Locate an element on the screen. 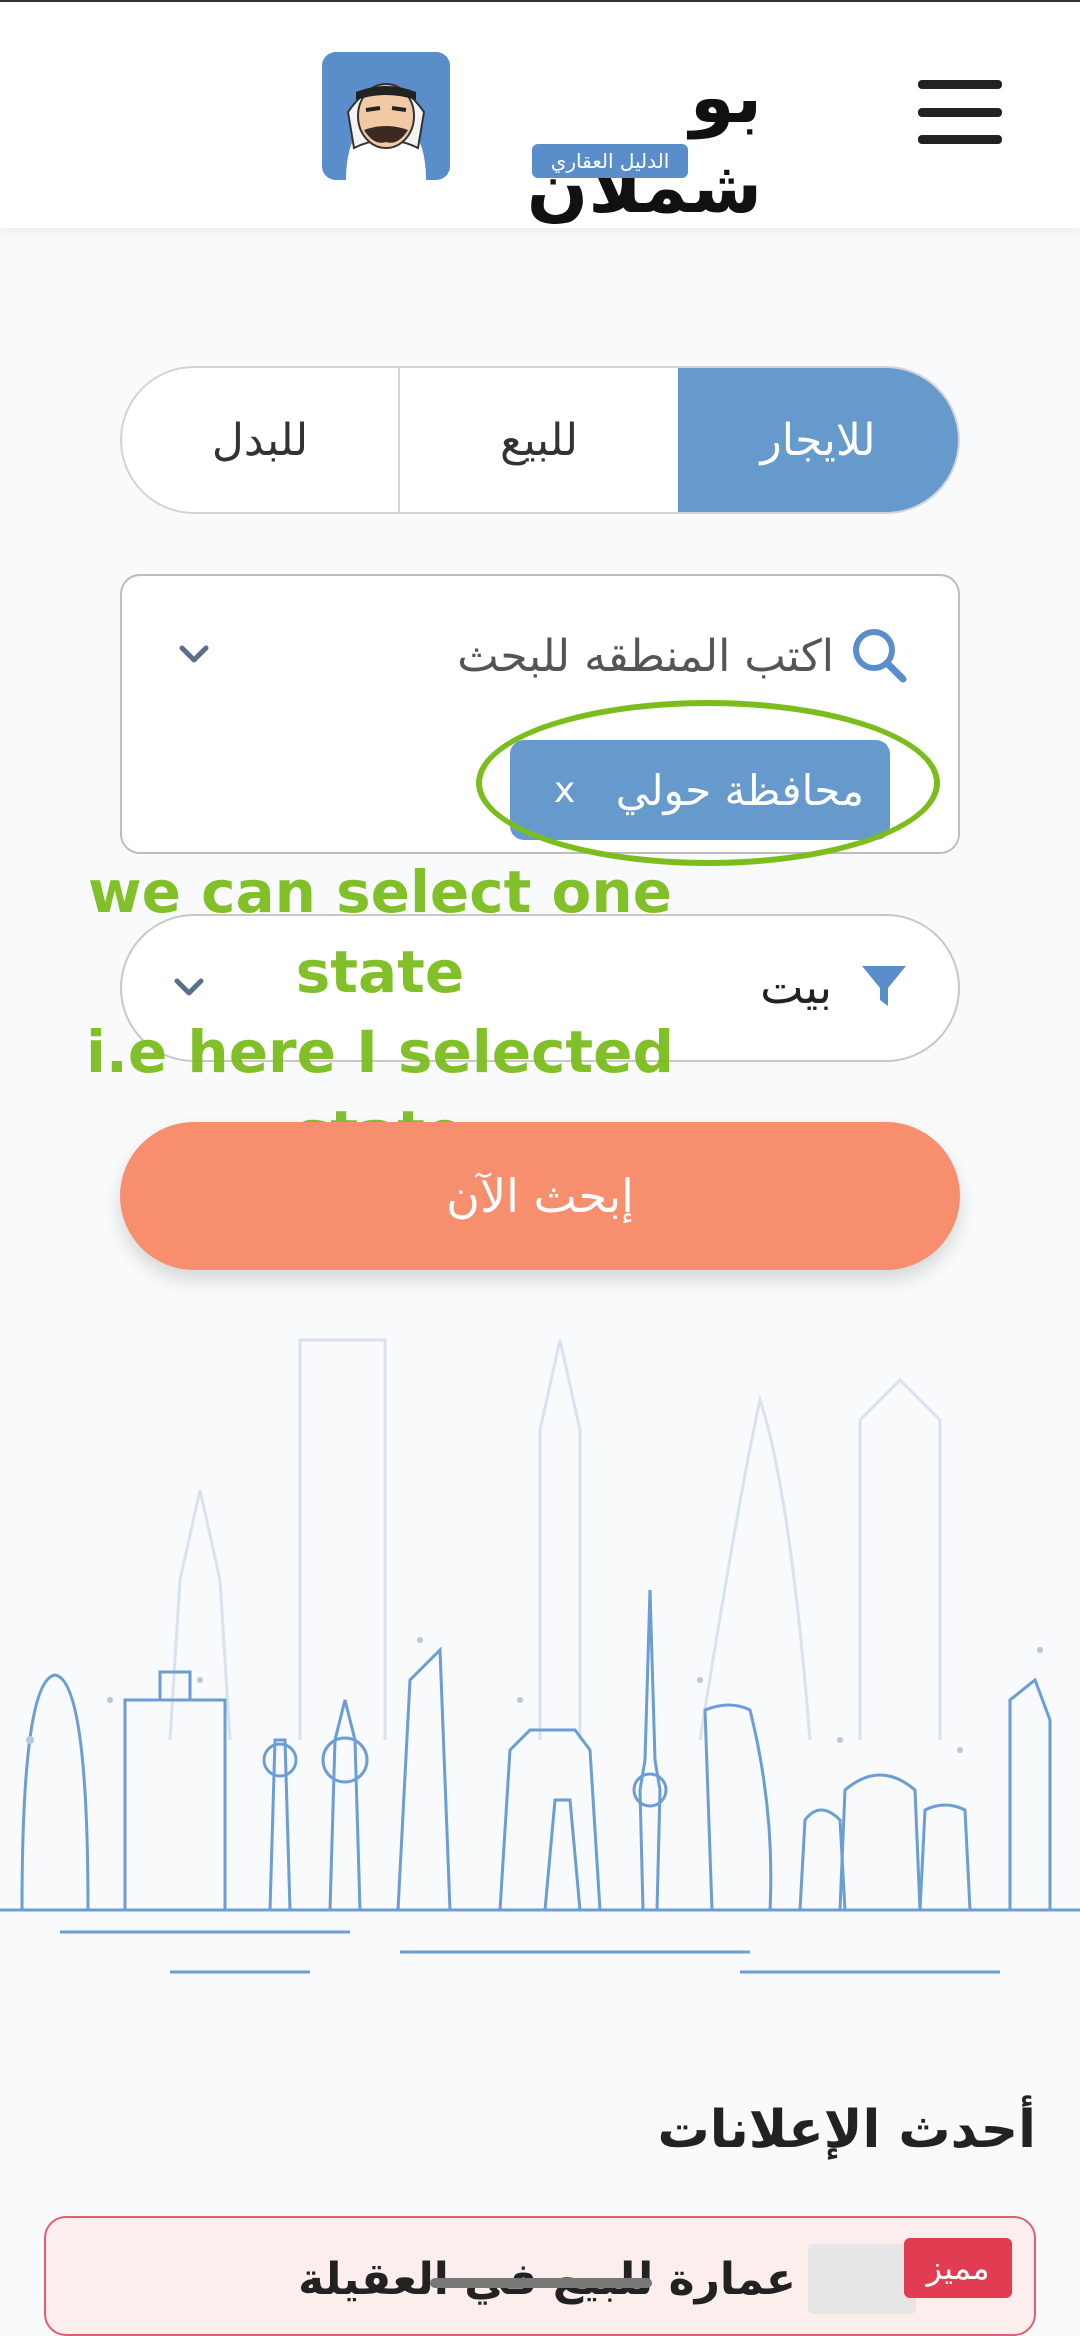 The width and height of the screenshot is (1080, 2336). search-icon is located at coordinates (880, 656).